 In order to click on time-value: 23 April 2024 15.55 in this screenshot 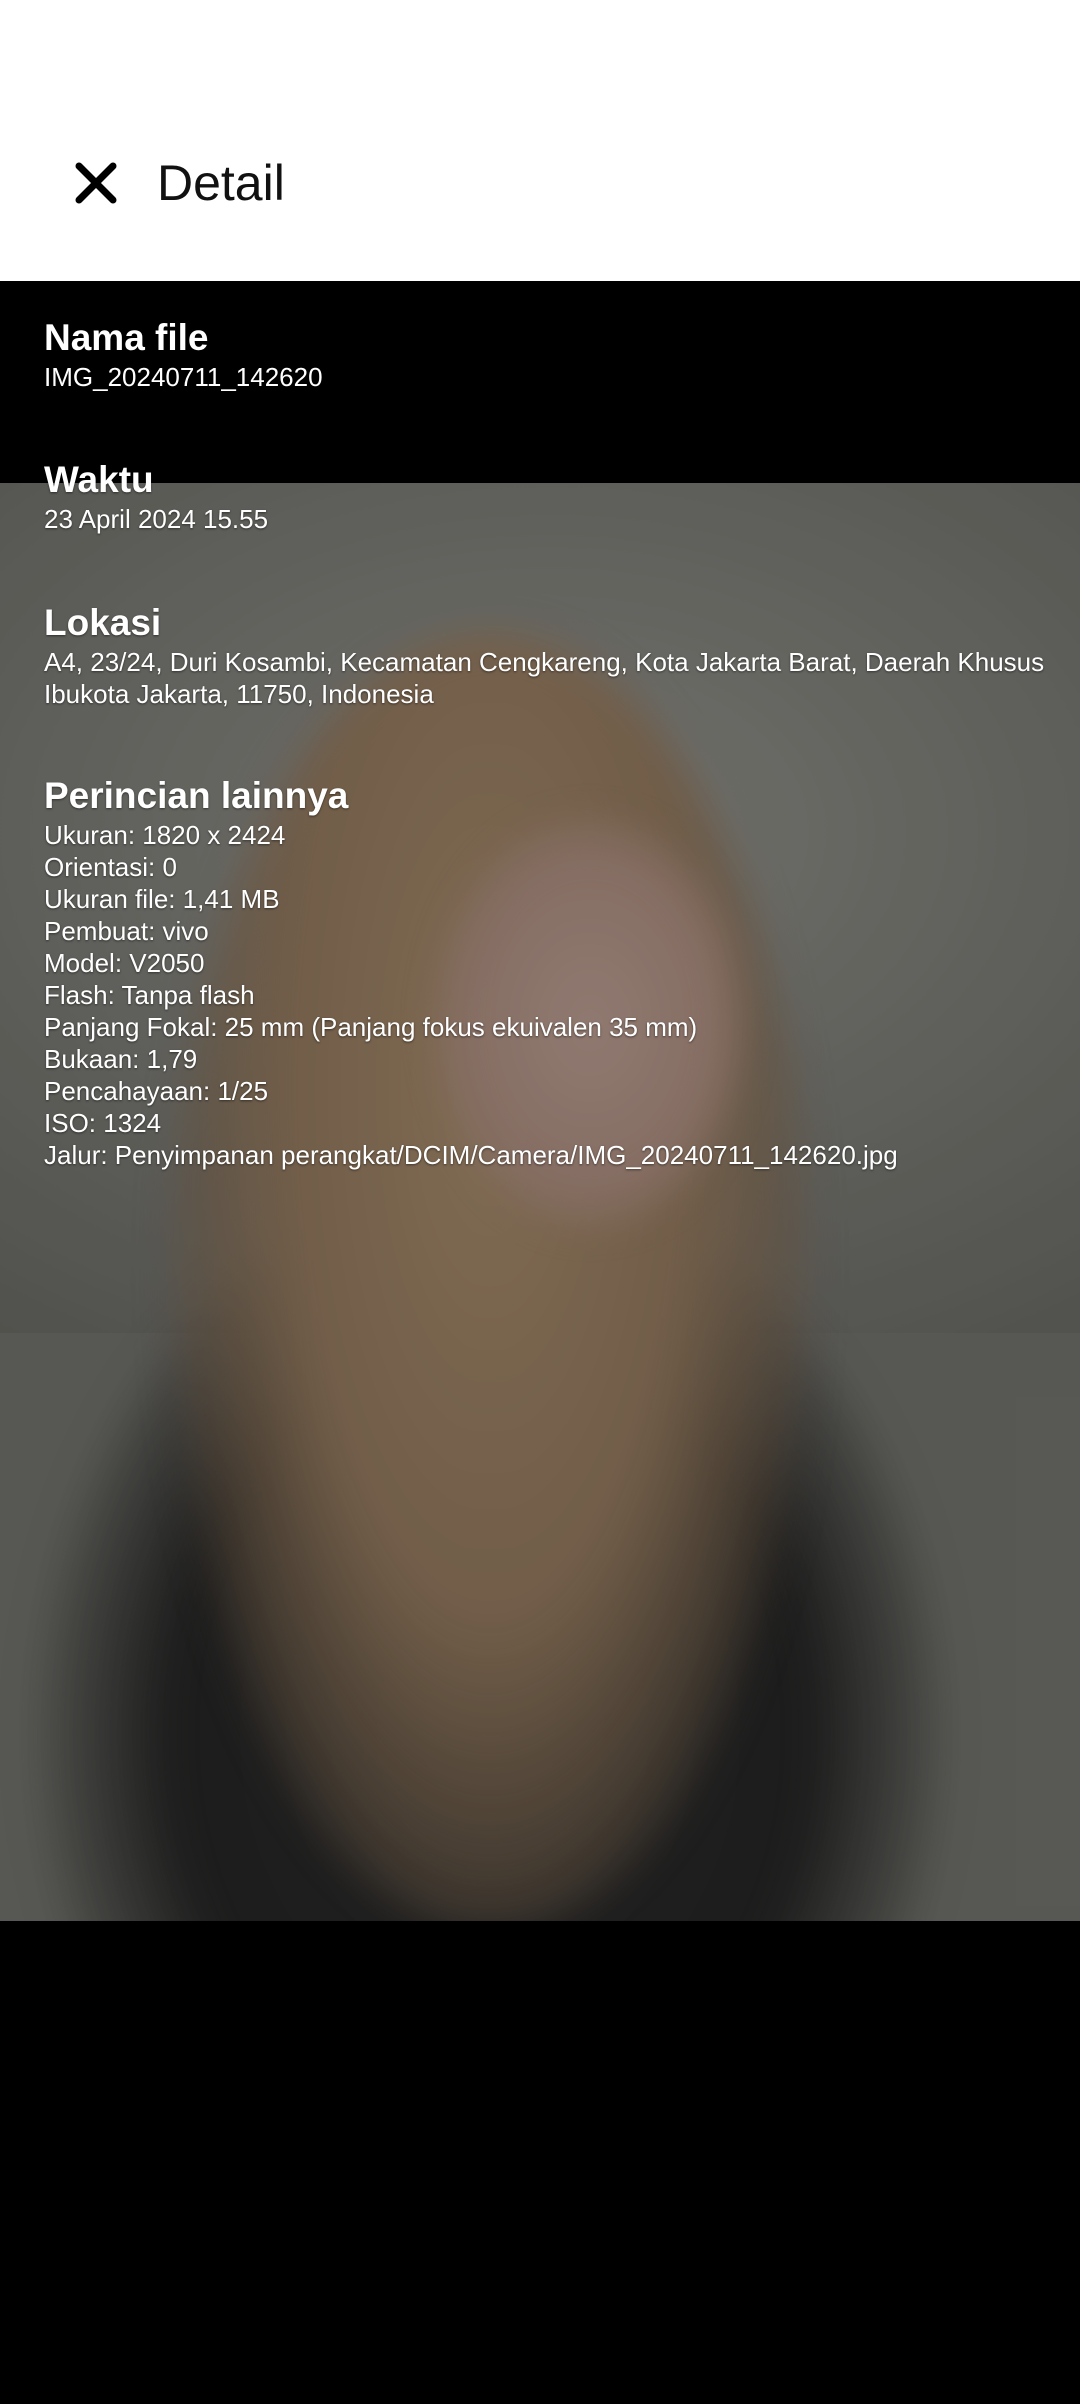, I will do `click(156, 519)`.